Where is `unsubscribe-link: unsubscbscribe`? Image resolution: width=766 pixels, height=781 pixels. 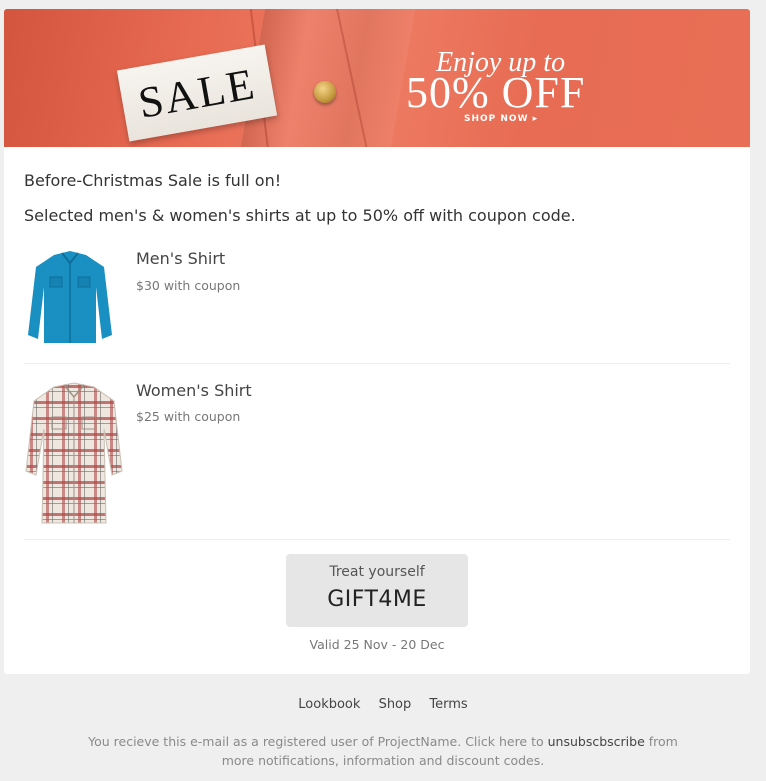
unsubscribe-link: unsubscbscribe is located at coordinates (596, 741).